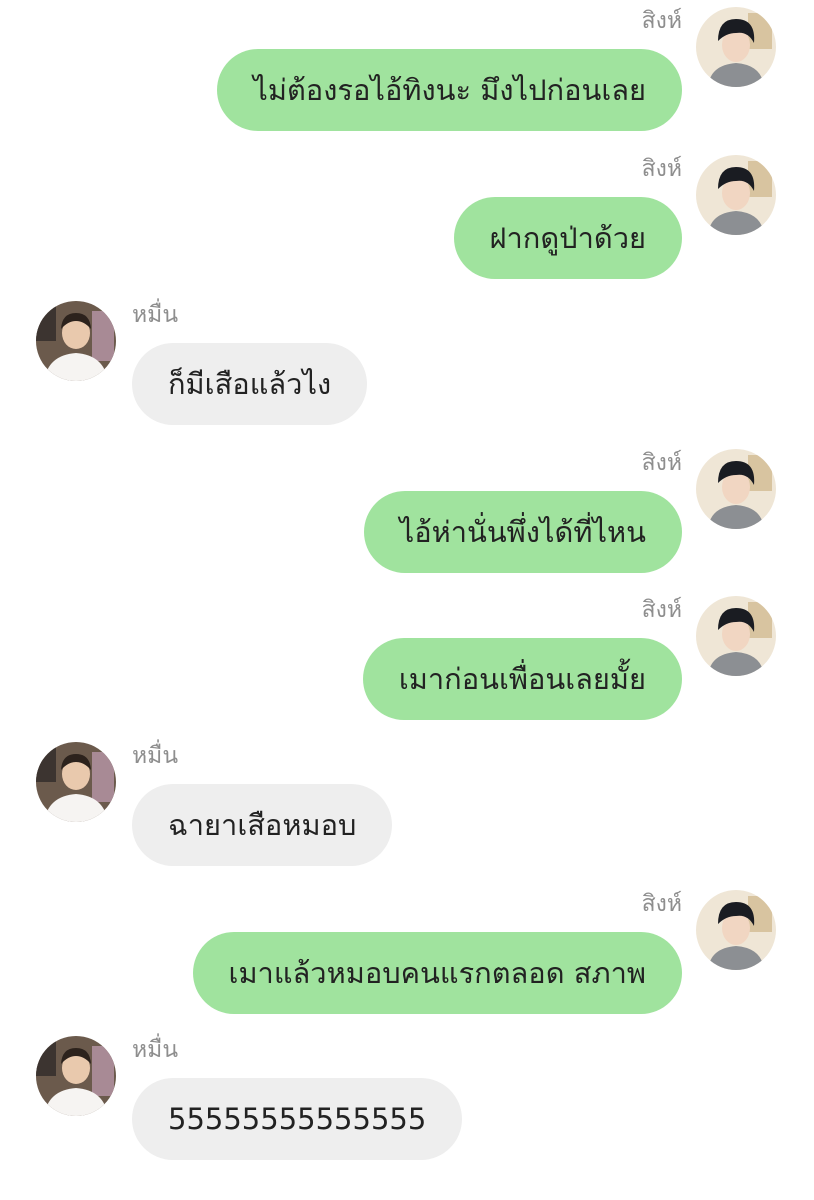  I want to click on message-bubble: ฉายาเสือหมอบ, so click(262, 825).